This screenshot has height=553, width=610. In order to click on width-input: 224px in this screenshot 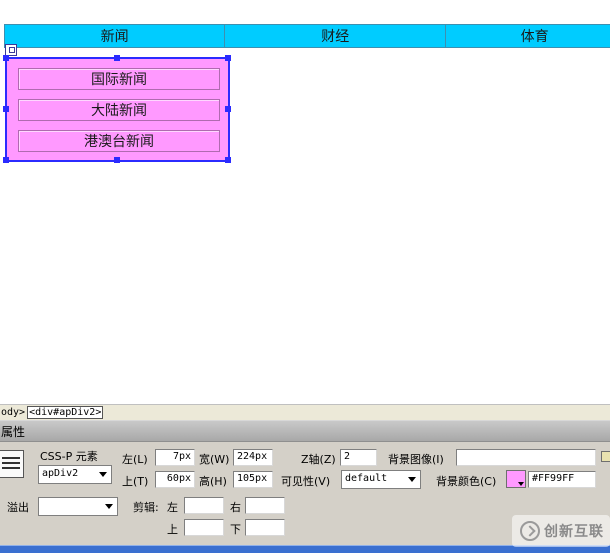, I will do `click(253, 457)`.